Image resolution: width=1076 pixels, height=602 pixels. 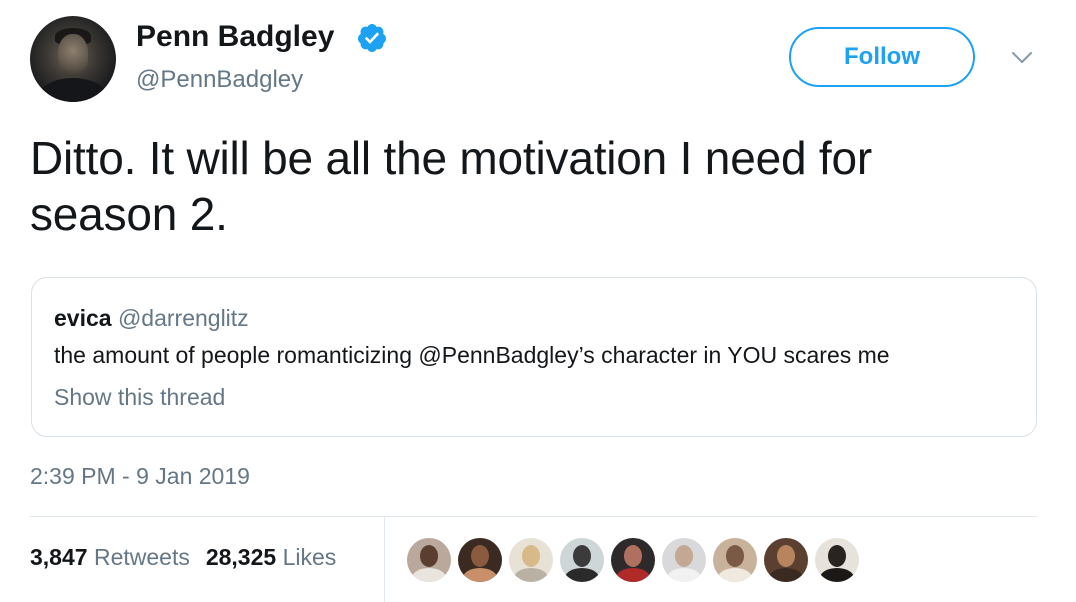 I want to click on author-avatar, so click(x=73, y=59).